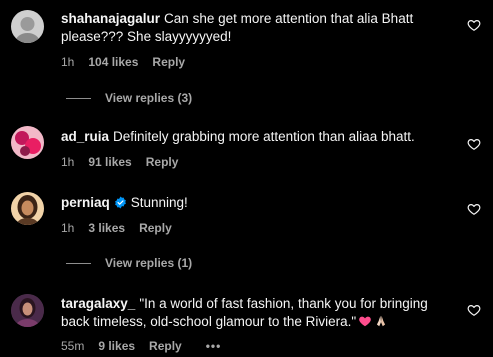 This screenshot has height=357, width=493. I want to click on verified-badge-icon, so click(120, 202).